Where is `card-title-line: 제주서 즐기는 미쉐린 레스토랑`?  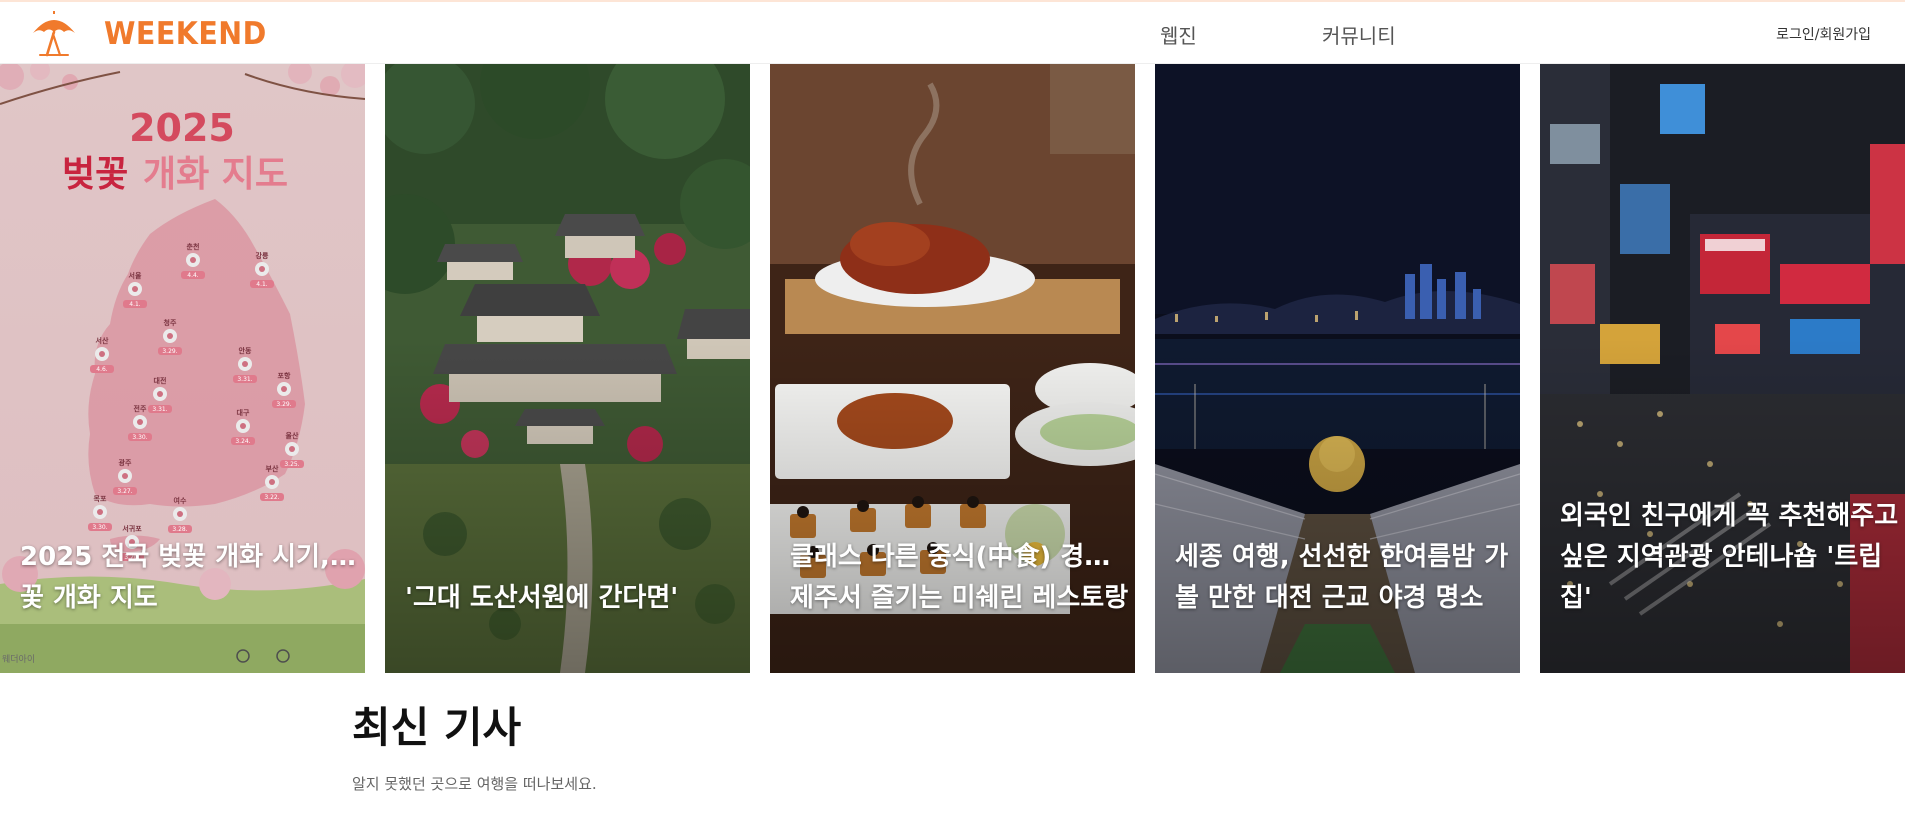 card-title-line: 제주서 즐기는 미쉐린 레스토랑 is located at coordinates (959, 598).